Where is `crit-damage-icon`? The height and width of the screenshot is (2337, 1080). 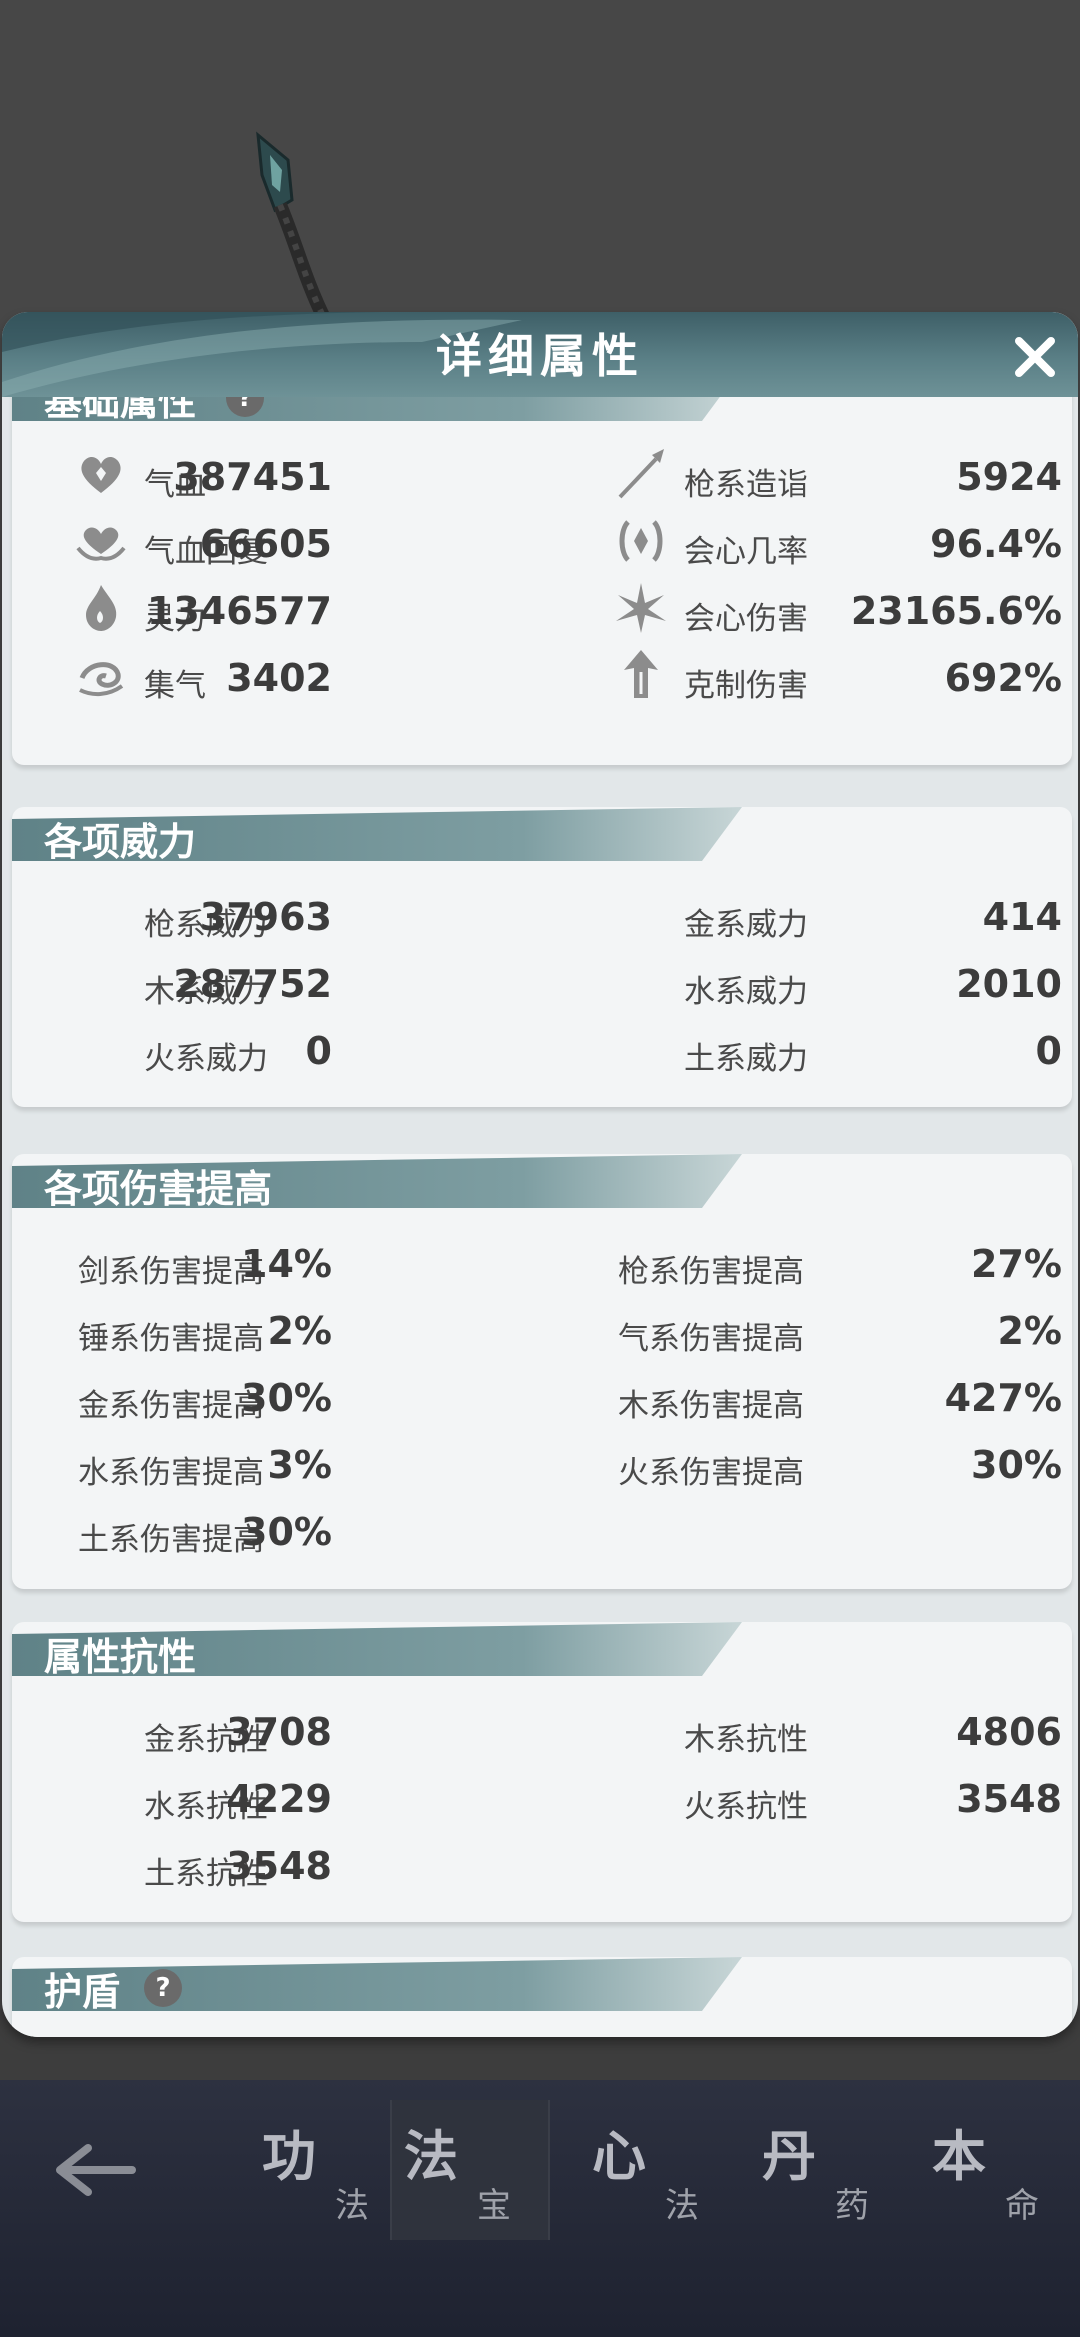
crit-damage-icon is located at coordinates (641, 608).